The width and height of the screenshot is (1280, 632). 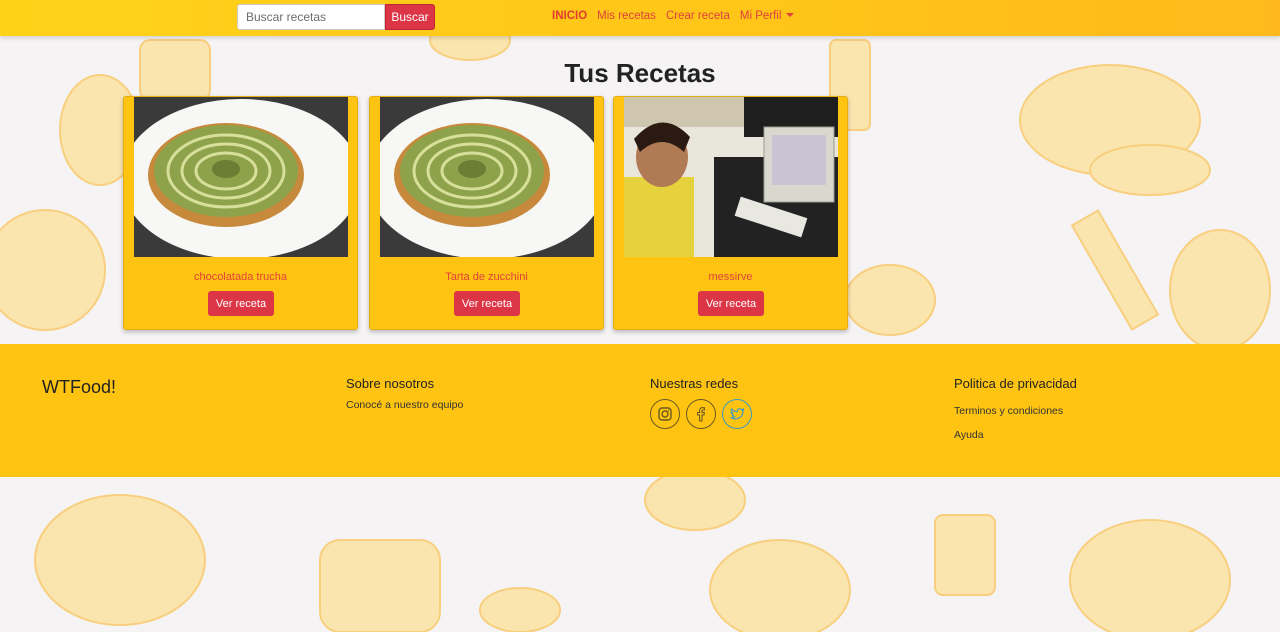 I want to click on footer-about-heading: Sobre nosotros, so click(x=390, y=383).